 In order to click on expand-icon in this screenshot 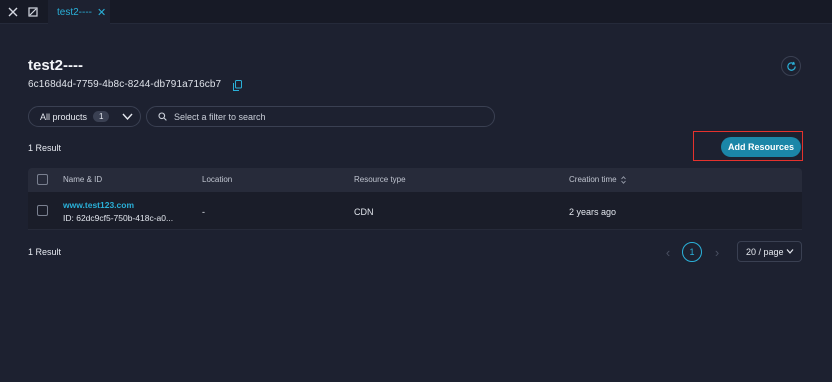, I will do `click(33, 12)`.